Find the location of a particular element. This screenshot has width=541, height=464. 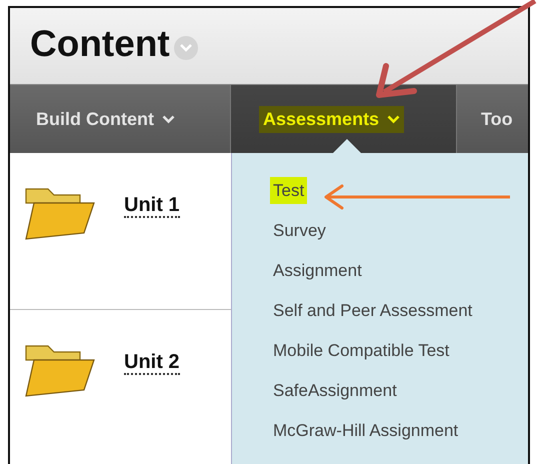

unit-link: Unit 2 is located at coordinates (152, 363).